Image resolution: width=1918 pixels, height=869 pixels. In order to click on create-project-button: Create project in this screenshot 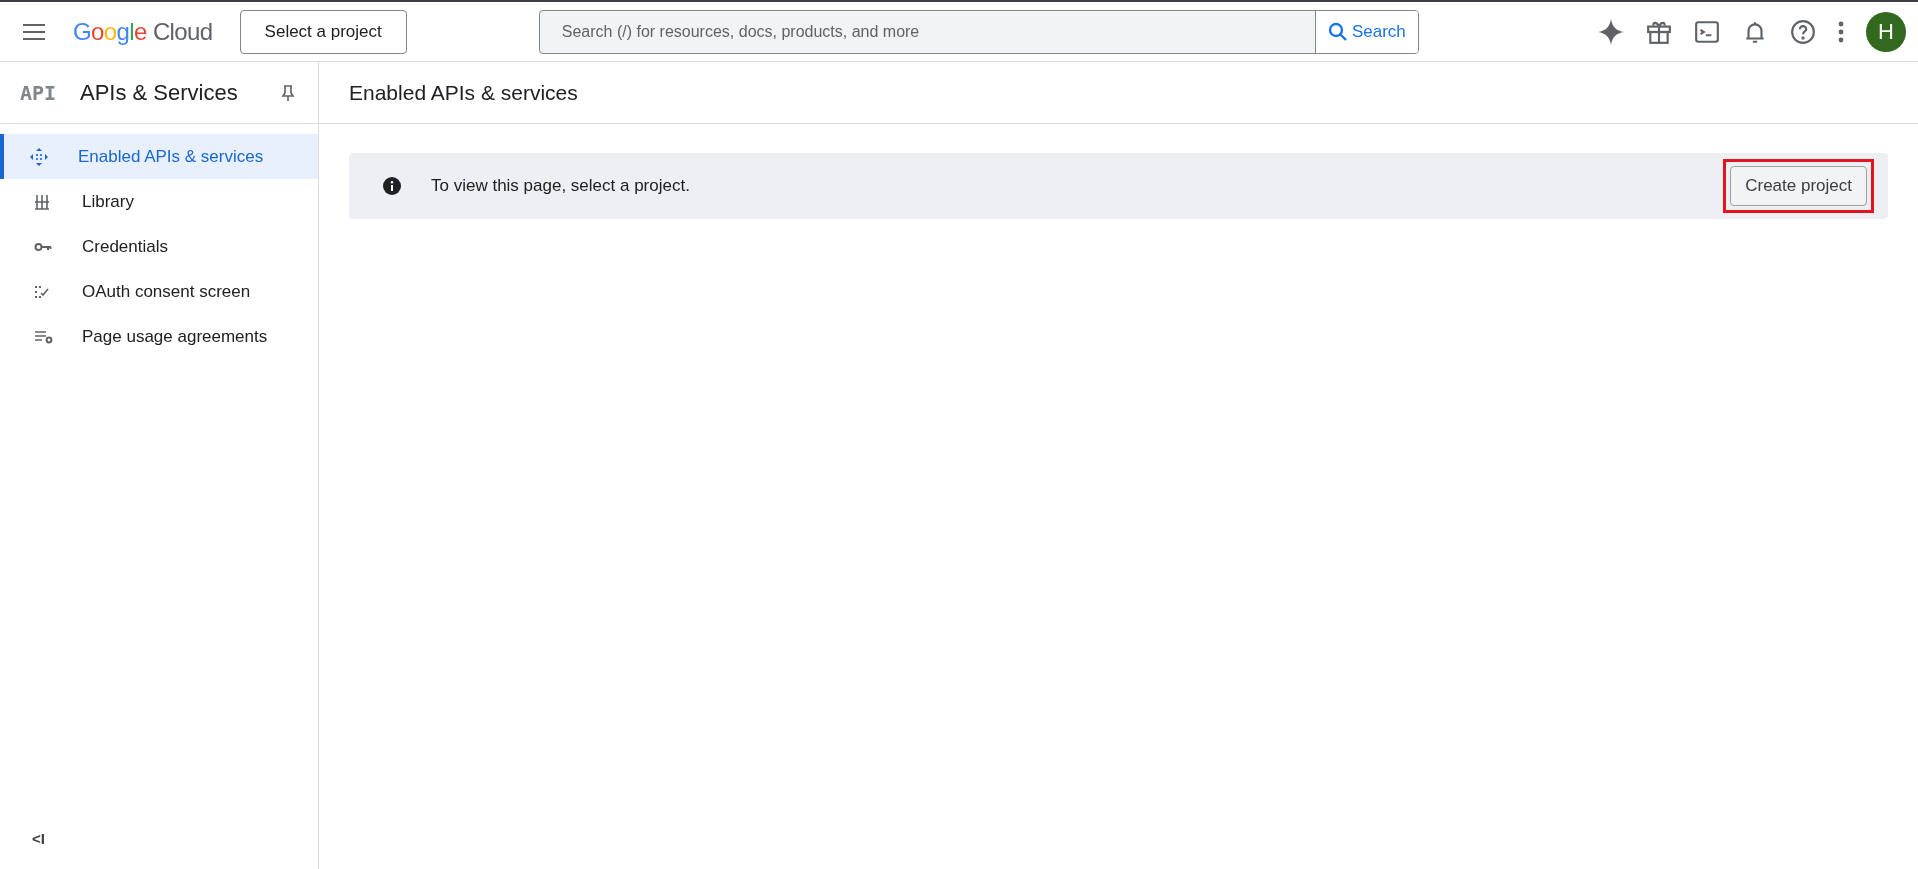, I will do `click(1798, 186)`.